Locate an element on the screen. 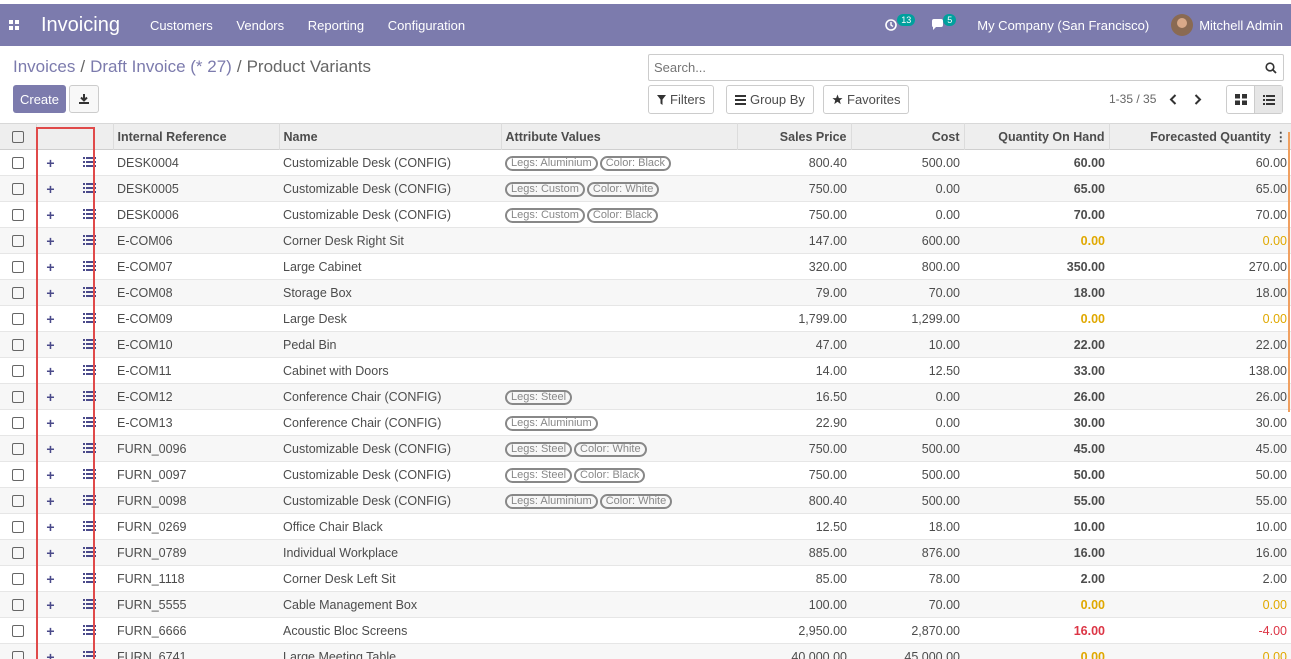 This screenshot has width=1291, height=659. user-menu: Mitchell Admin is located at coordinates (1241, 25).